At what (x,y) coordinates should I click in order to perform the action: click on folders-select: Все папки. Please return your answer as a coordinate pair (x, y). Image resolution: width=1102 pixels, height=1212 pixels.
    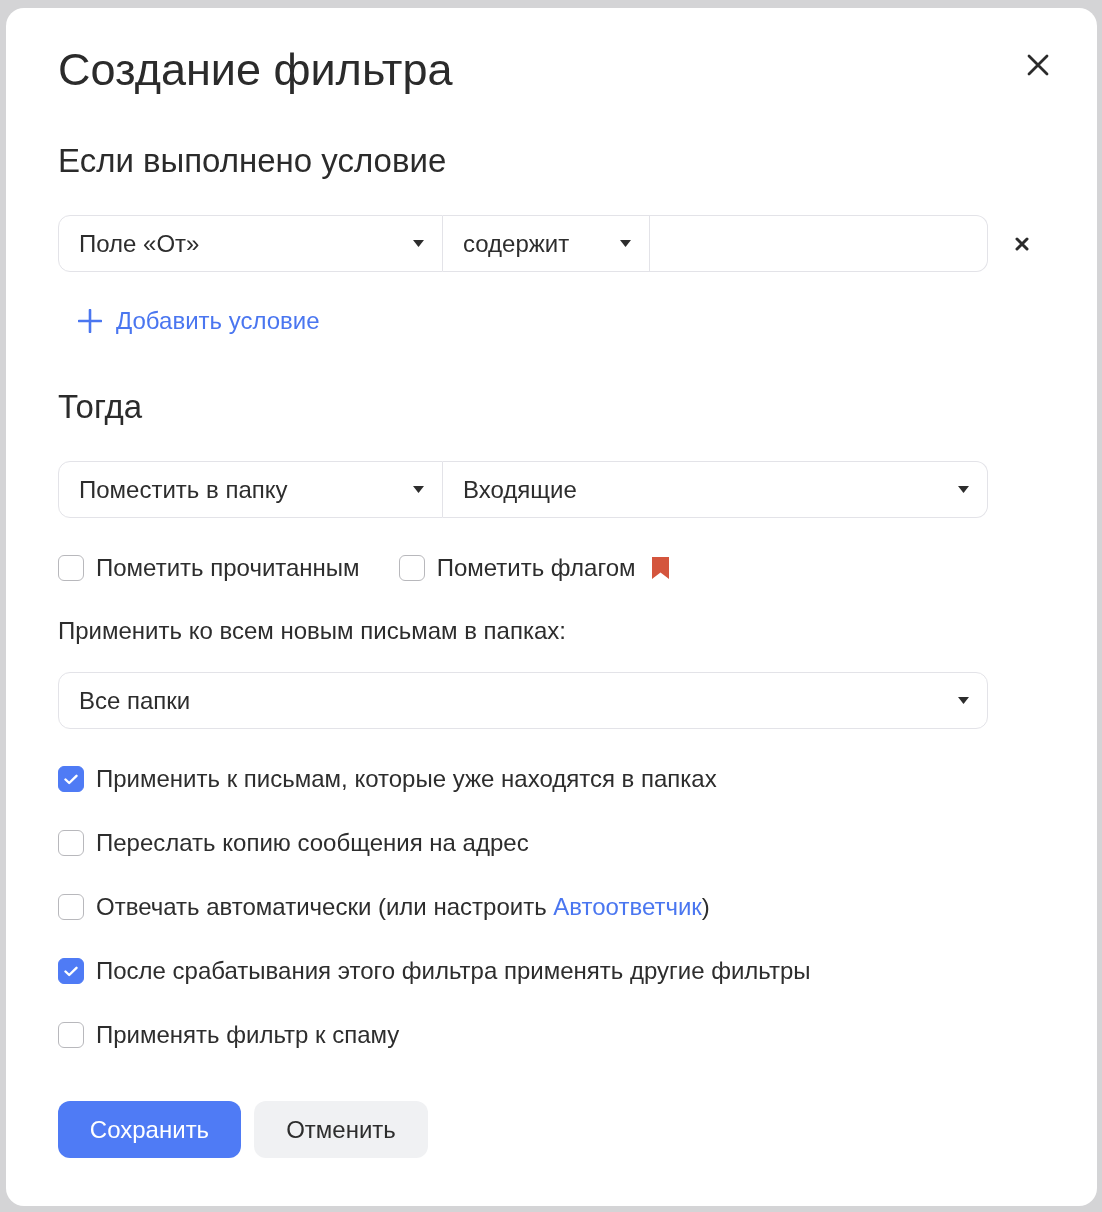
    Looking at the image, I should click on (523, 700).